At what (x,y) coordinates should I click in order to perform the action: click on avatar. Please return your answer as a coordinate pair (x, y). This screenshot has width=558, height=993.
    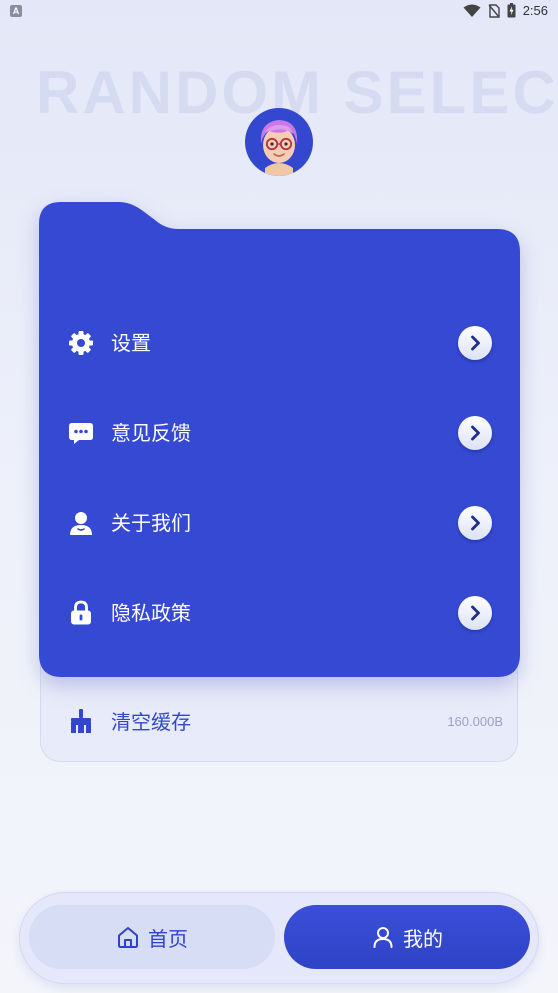
    Looking at the image, I should click on (279, 142).